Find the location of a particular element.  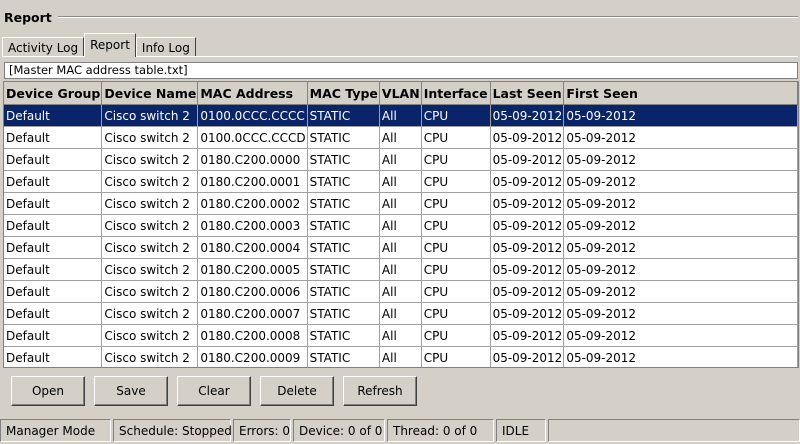

report-section-header: Report is located at coordinates (402, 17).